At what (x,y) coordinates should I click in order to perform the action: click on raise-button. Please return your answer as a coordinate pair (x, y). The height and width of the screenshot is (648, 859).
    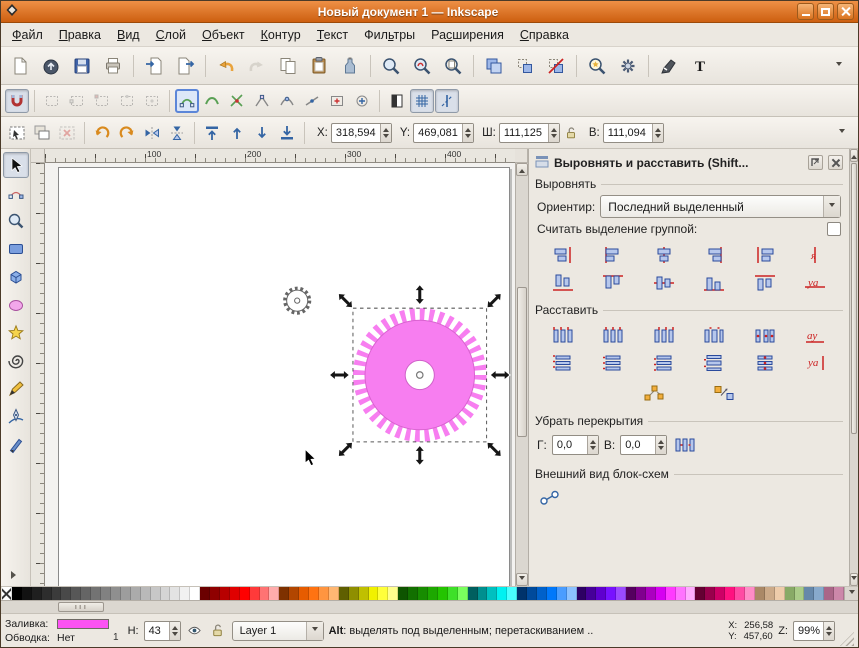
    Looking at the image, I should click on (237, 133).